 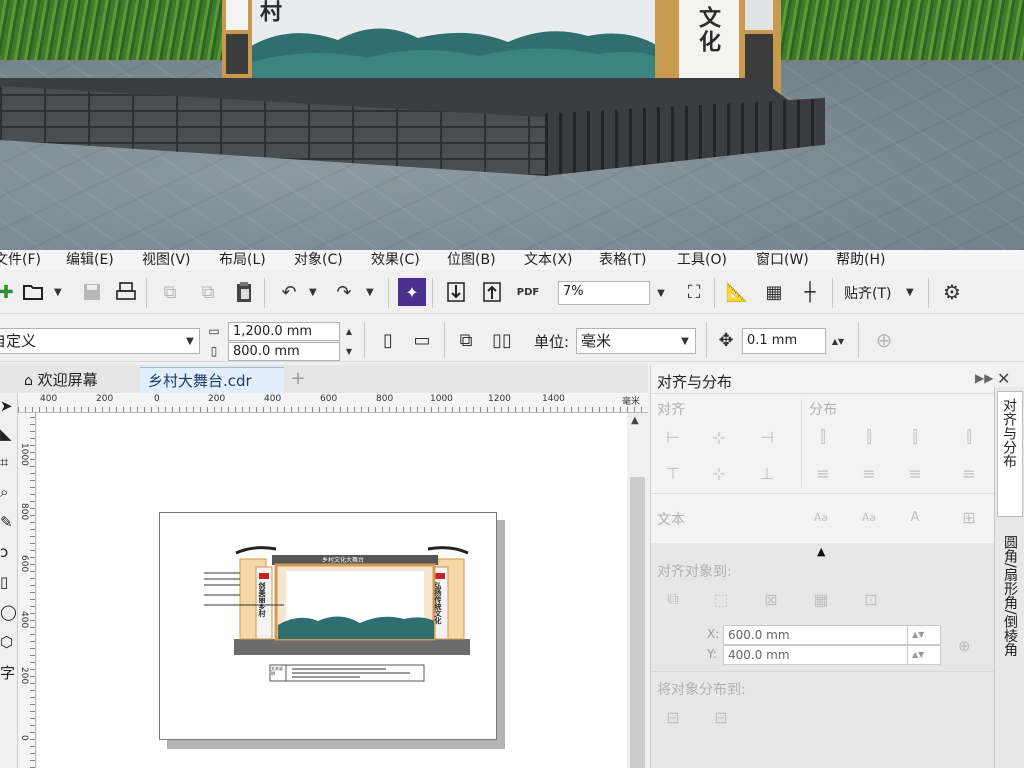 What do you see at coordinates (8, 462) in the screenshot?
I see `crop-tool-icon: ⌗` at bounding box center [8, 462].